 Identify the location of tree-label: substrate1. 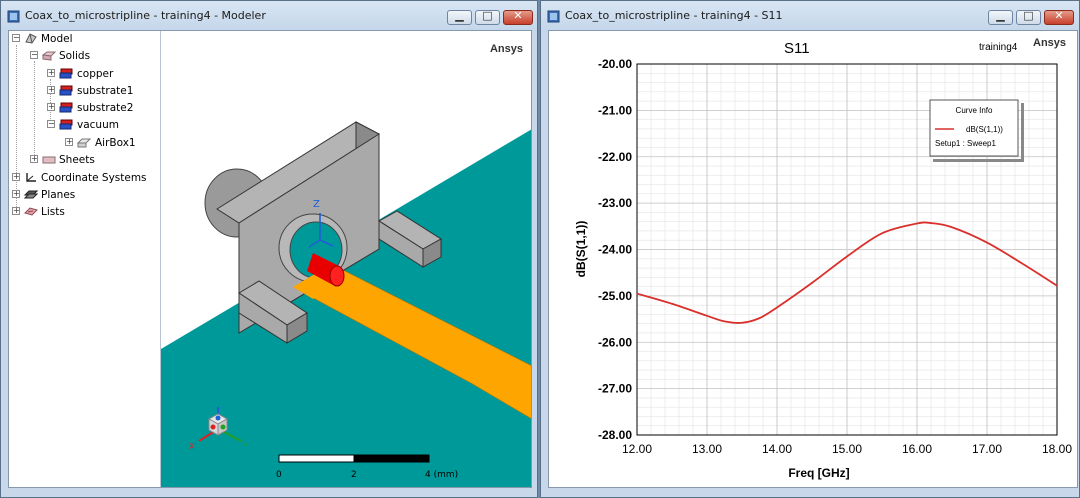
(105, 91).